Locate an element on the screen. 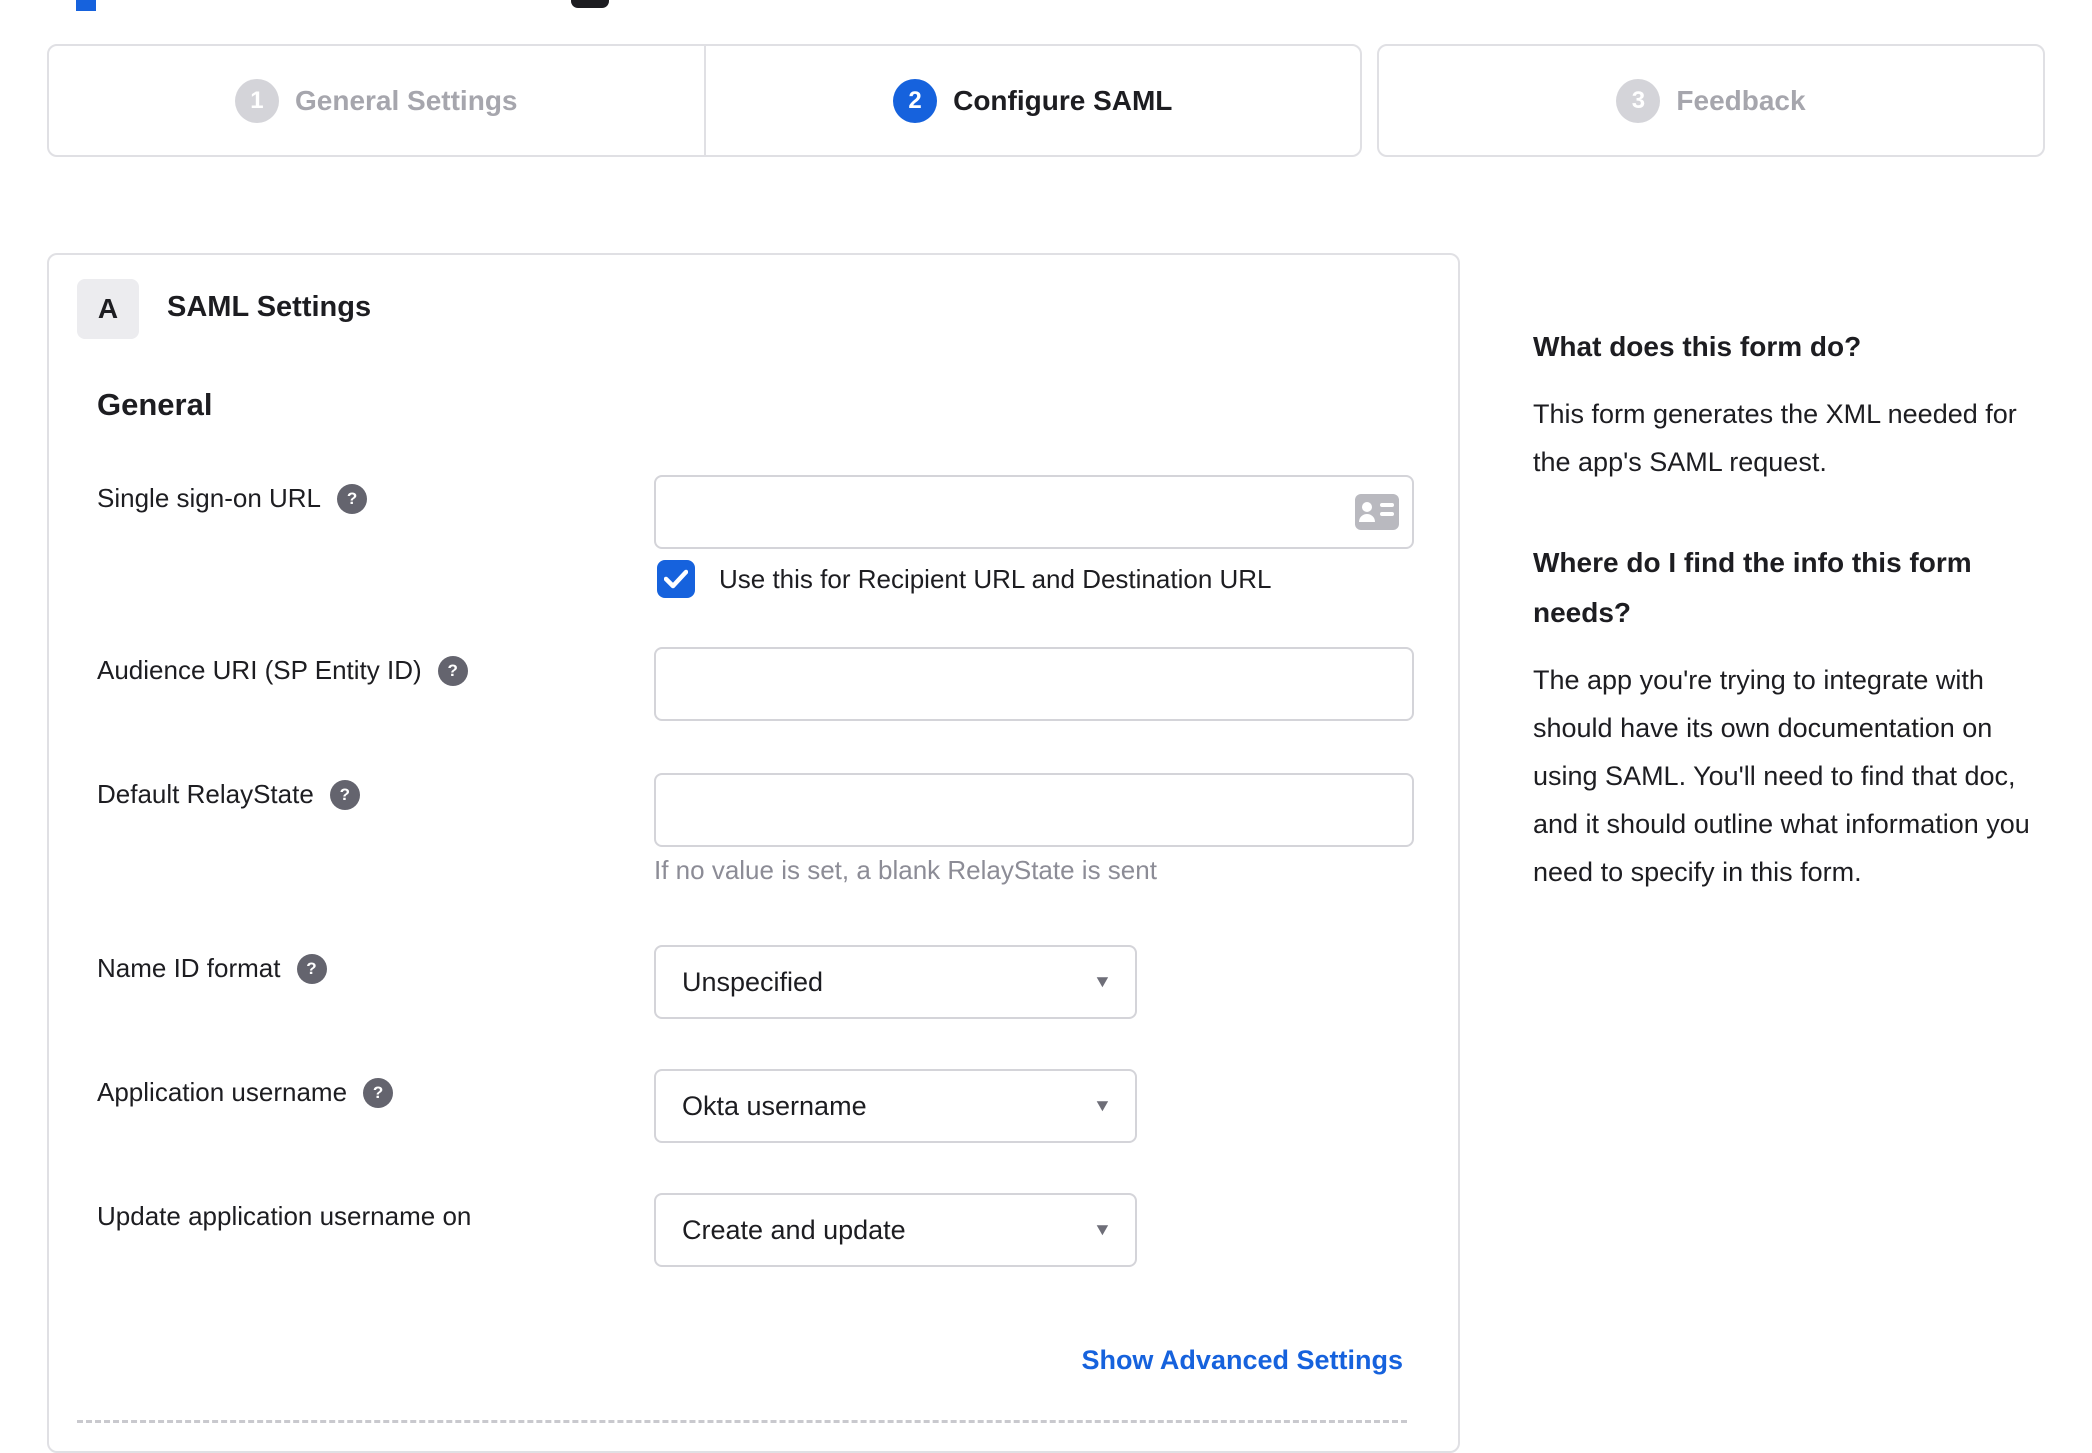 This screenshot has width=2092, height=1453. recipient-url-checkbox is located at coordinates (676, 579).